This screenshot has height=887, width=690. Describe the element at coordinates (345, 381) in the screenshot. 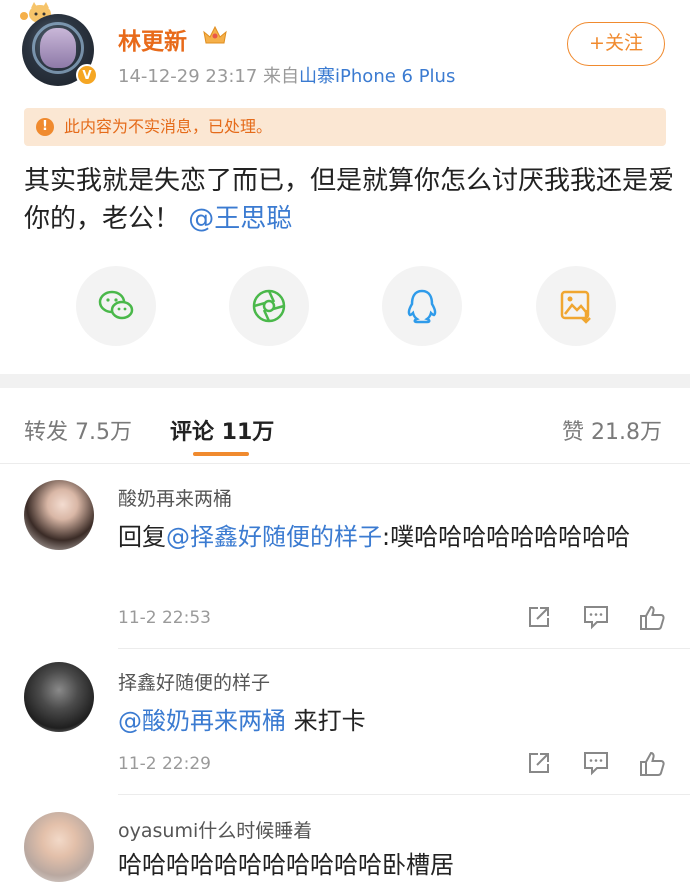

I see `section-divider` at that location.